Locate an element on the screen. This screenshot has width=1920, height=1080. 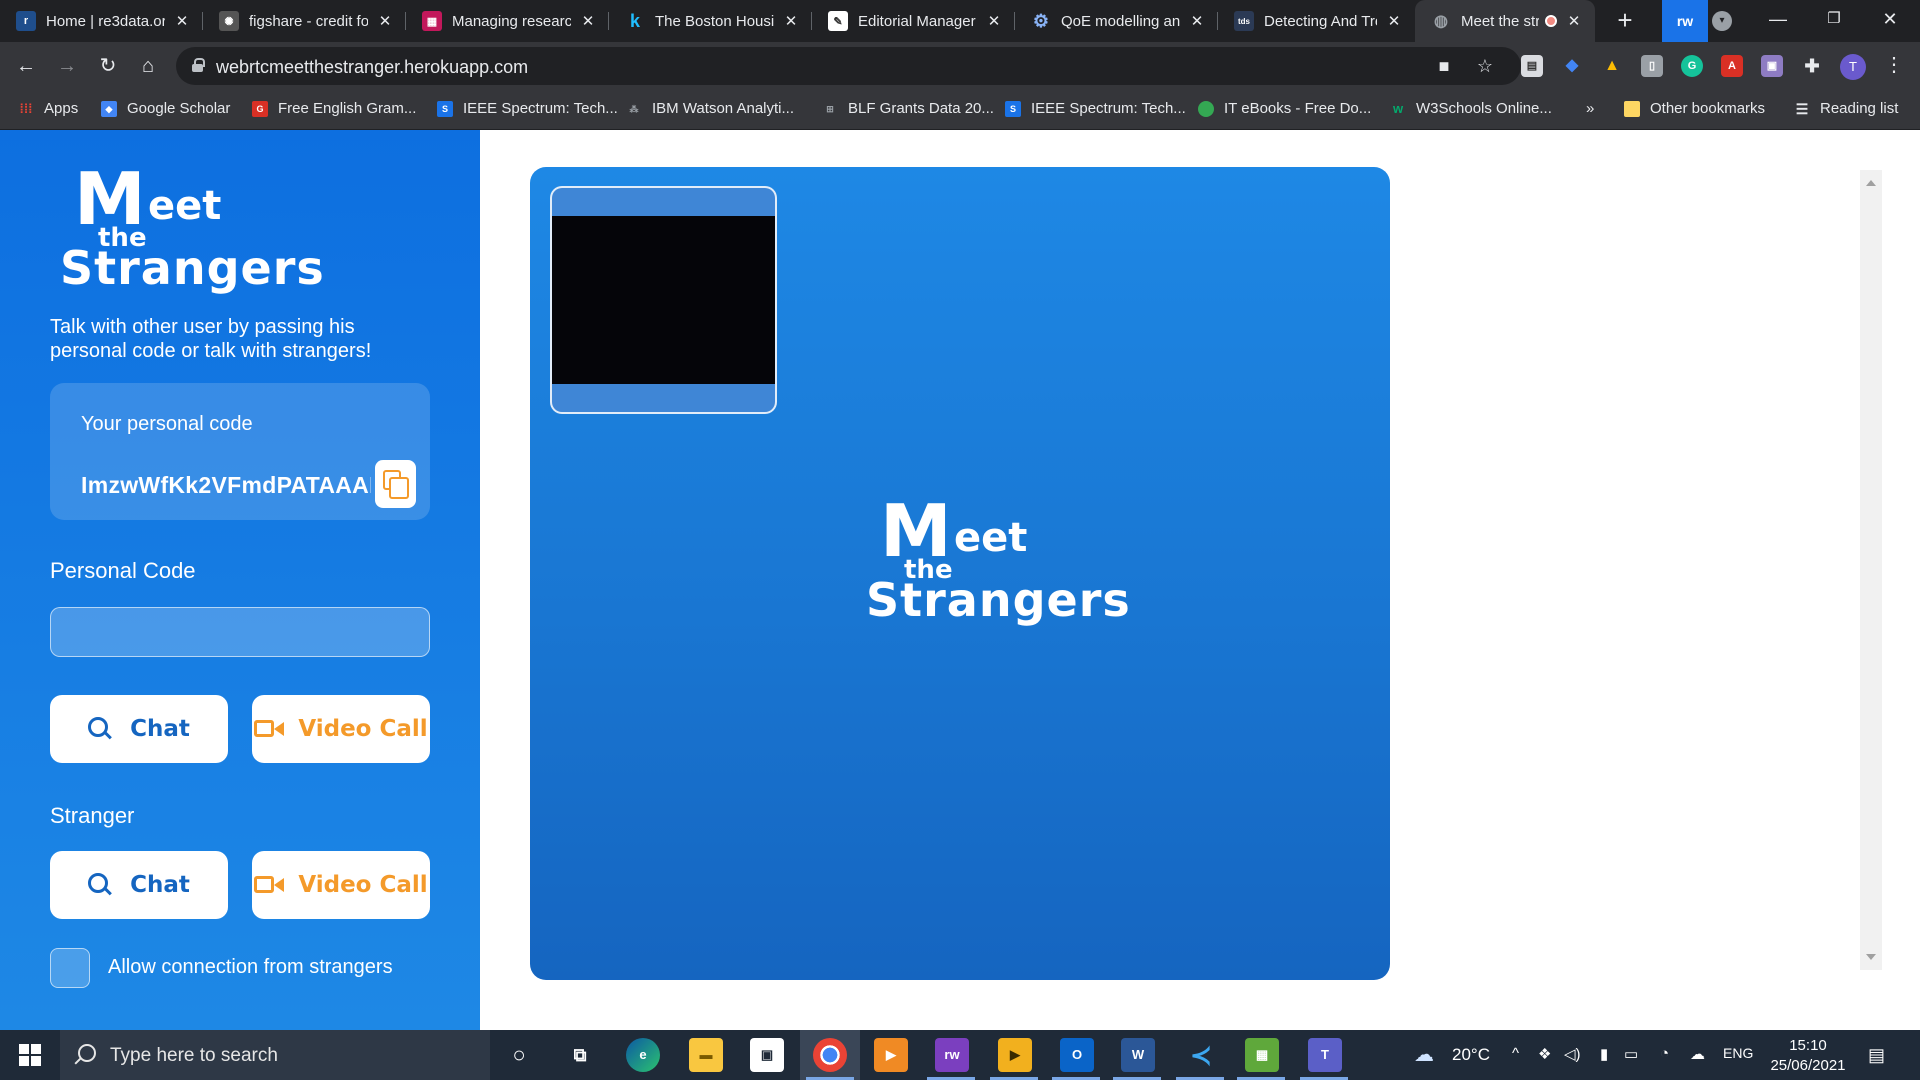
bookmark-google-scholar: ◆ Google Scholar is located at coordinates (165, 108).